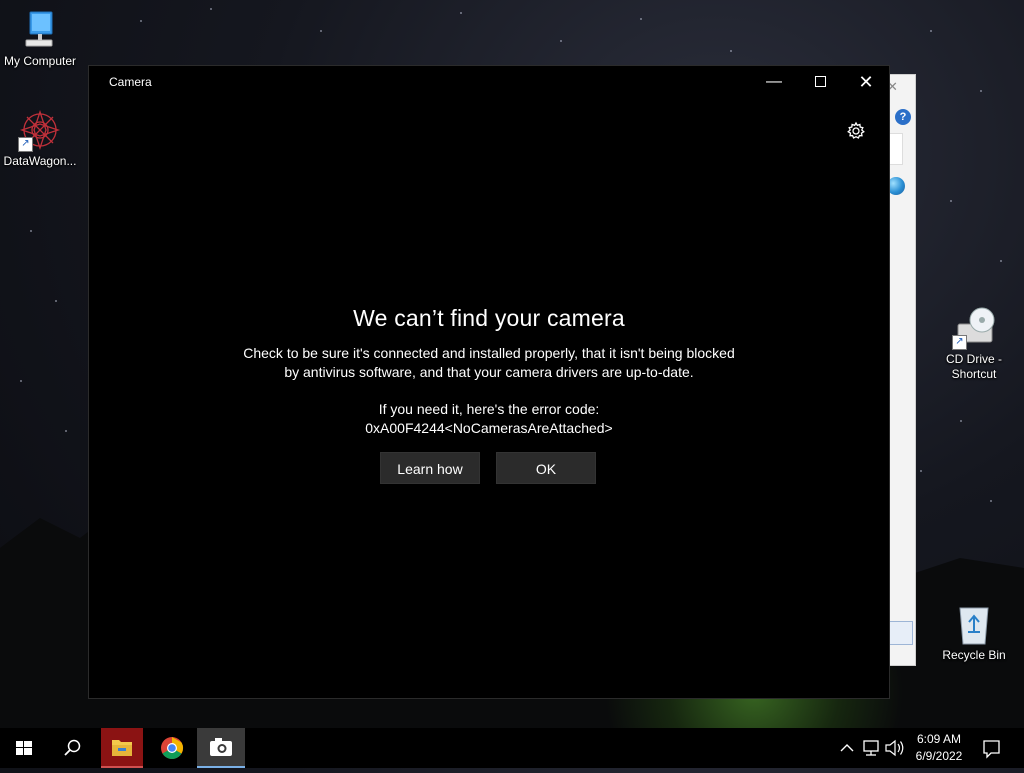 The height and width of the screenshot is (773, 1024). I want to click on gear-icon, so click(856, 130).